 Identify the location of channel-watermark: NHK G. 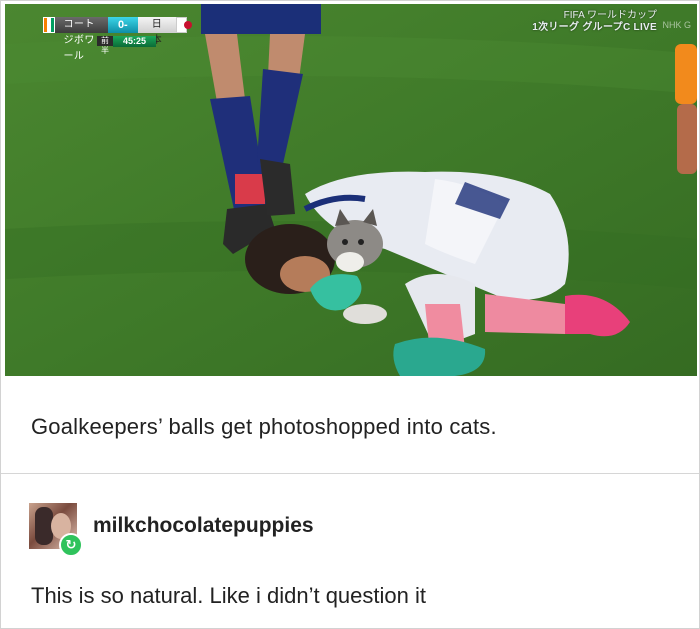
(676, 25).